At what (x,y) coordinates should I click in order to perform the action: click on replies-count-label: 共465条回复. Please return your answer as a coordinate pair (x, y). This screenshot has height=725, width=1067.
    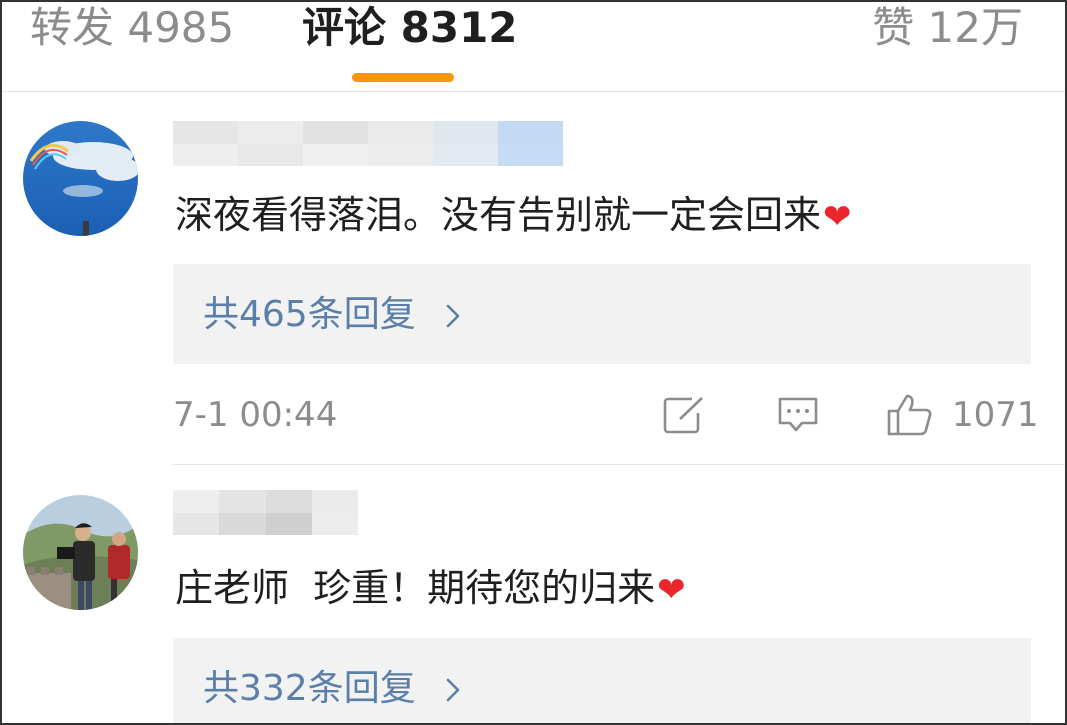
    Looking at the image, I should click on (309, 314).